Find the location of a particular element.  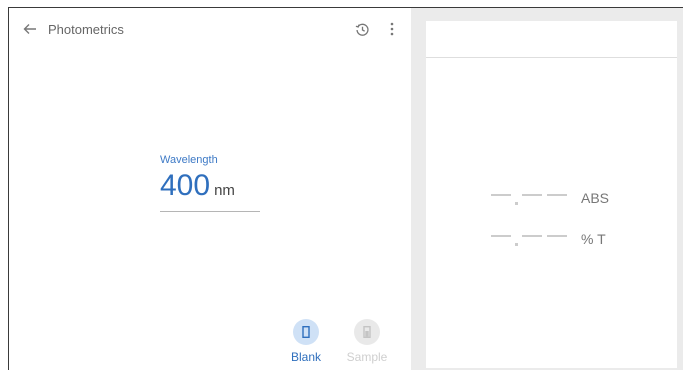

app-bar: Photometrics is located at coordinates (210, 29).